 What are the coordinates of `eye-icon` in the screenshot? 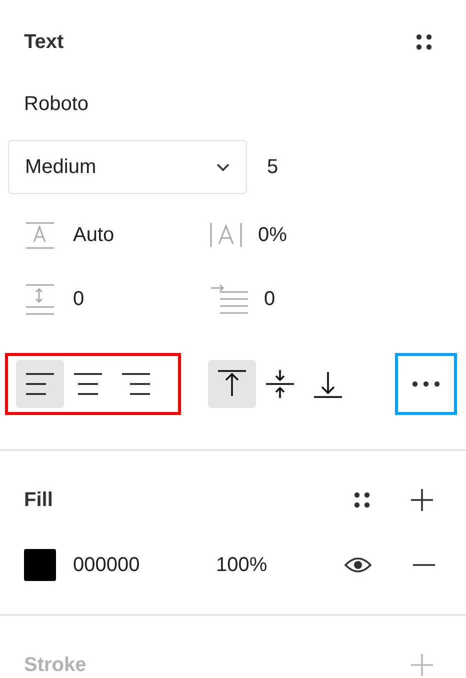 It's located at (358, 565).